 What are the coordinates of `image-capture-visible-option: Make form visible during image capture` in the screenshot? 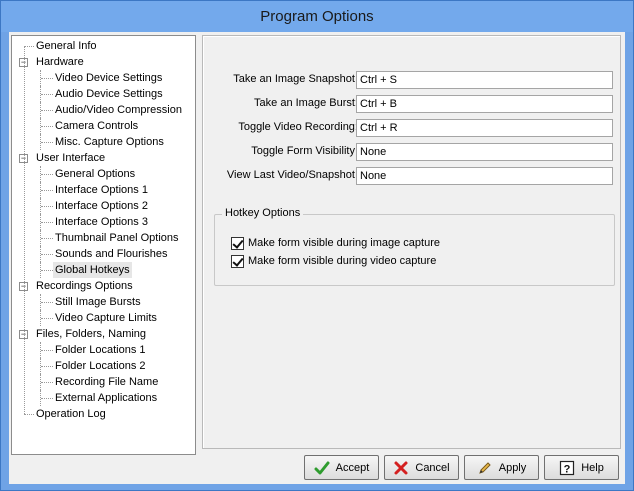 It's located at (335, 244).